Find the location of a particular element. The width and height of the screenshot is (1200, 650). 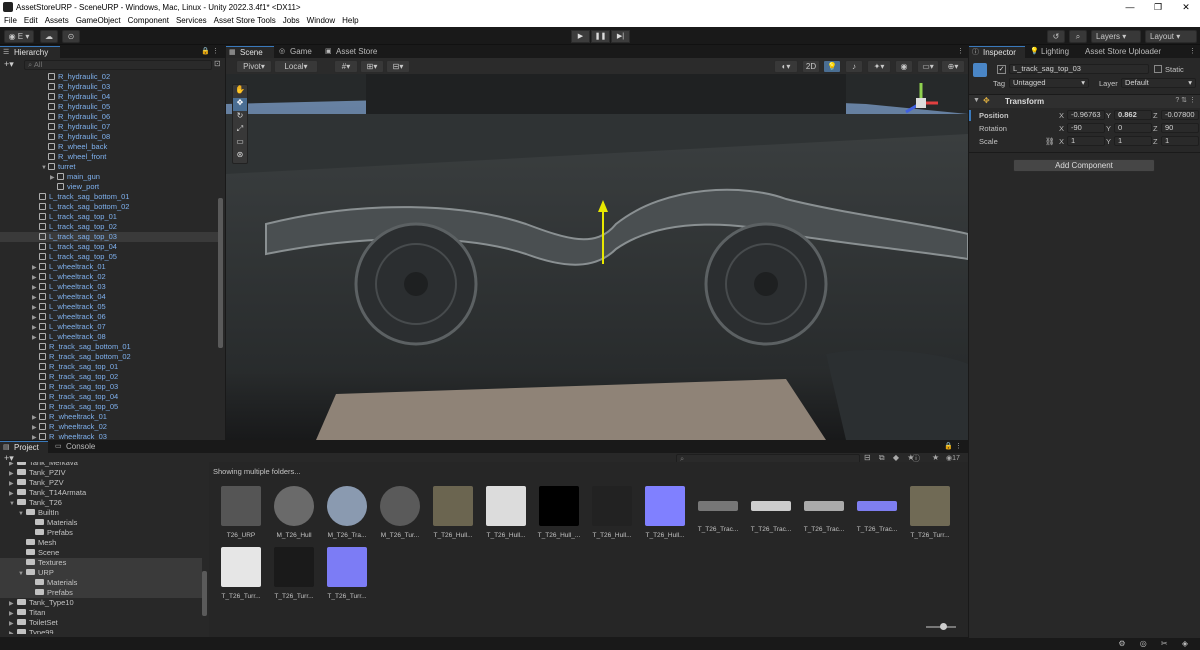

layout-dropdown: Layout ▾ is located at coordinates (1171, 36).